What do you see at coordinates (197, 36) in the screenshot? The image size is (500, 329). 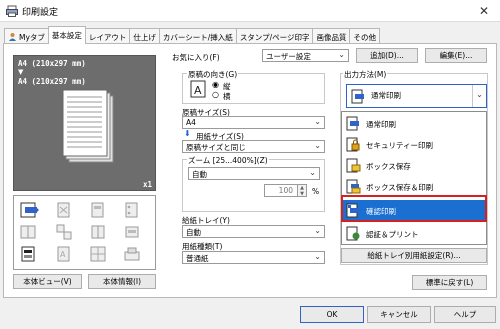 I see `tab-cover: カバーシート/挿入紙` at bounding box center [197, 36].